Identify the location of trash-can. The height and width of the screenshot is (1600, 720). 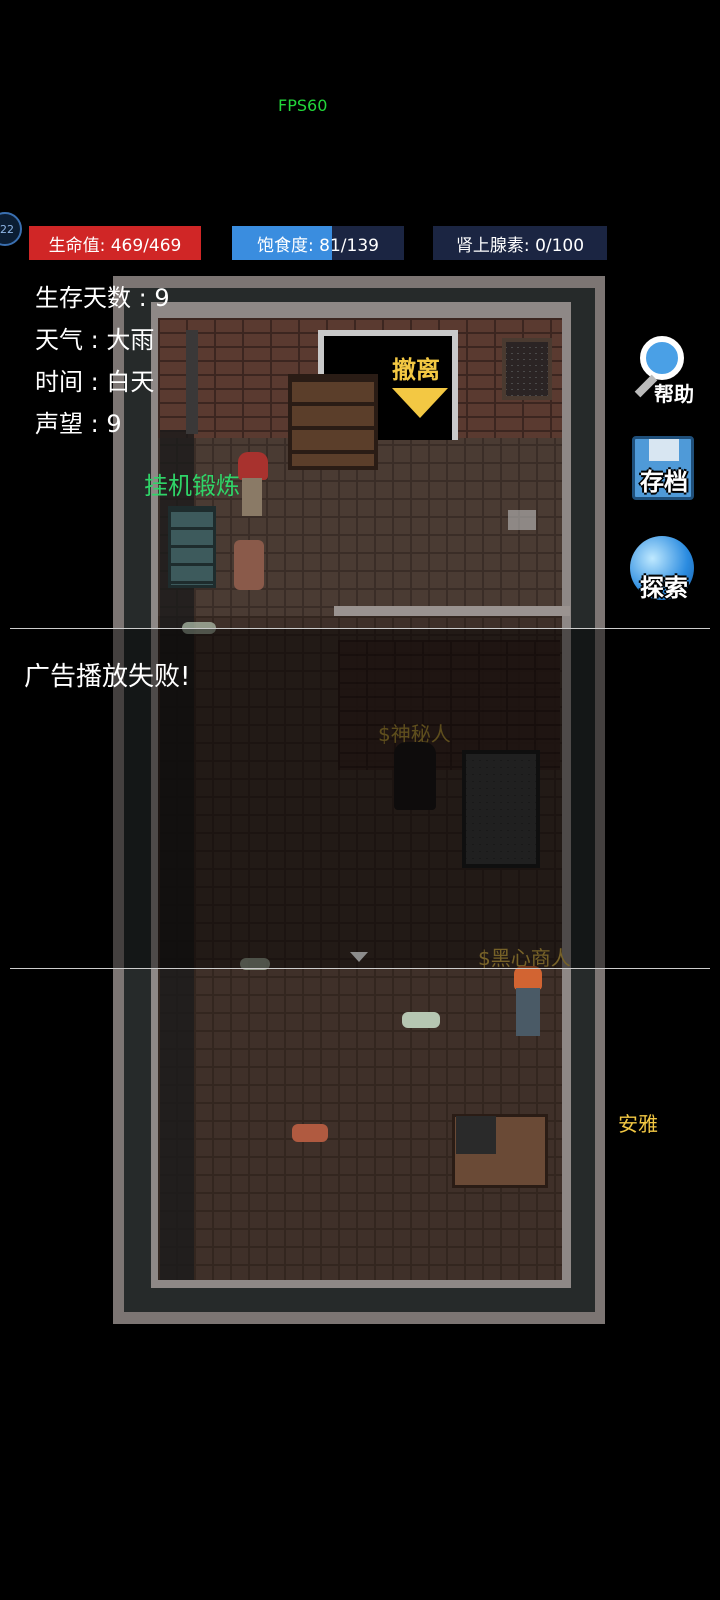
(192, 547).